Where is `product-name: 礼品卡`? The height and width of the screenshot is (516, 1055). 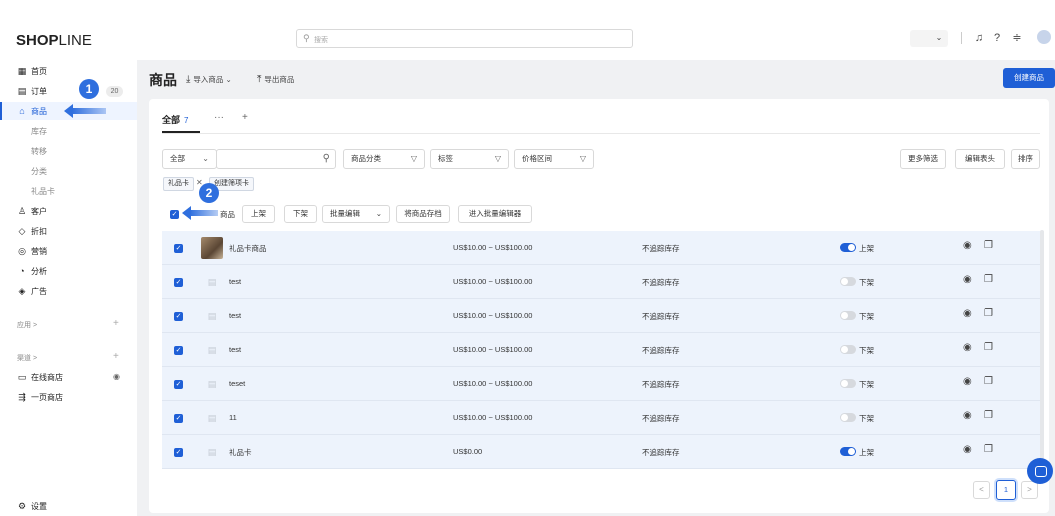 product-name: 礼品卡 is located at coordinates (240, 452).